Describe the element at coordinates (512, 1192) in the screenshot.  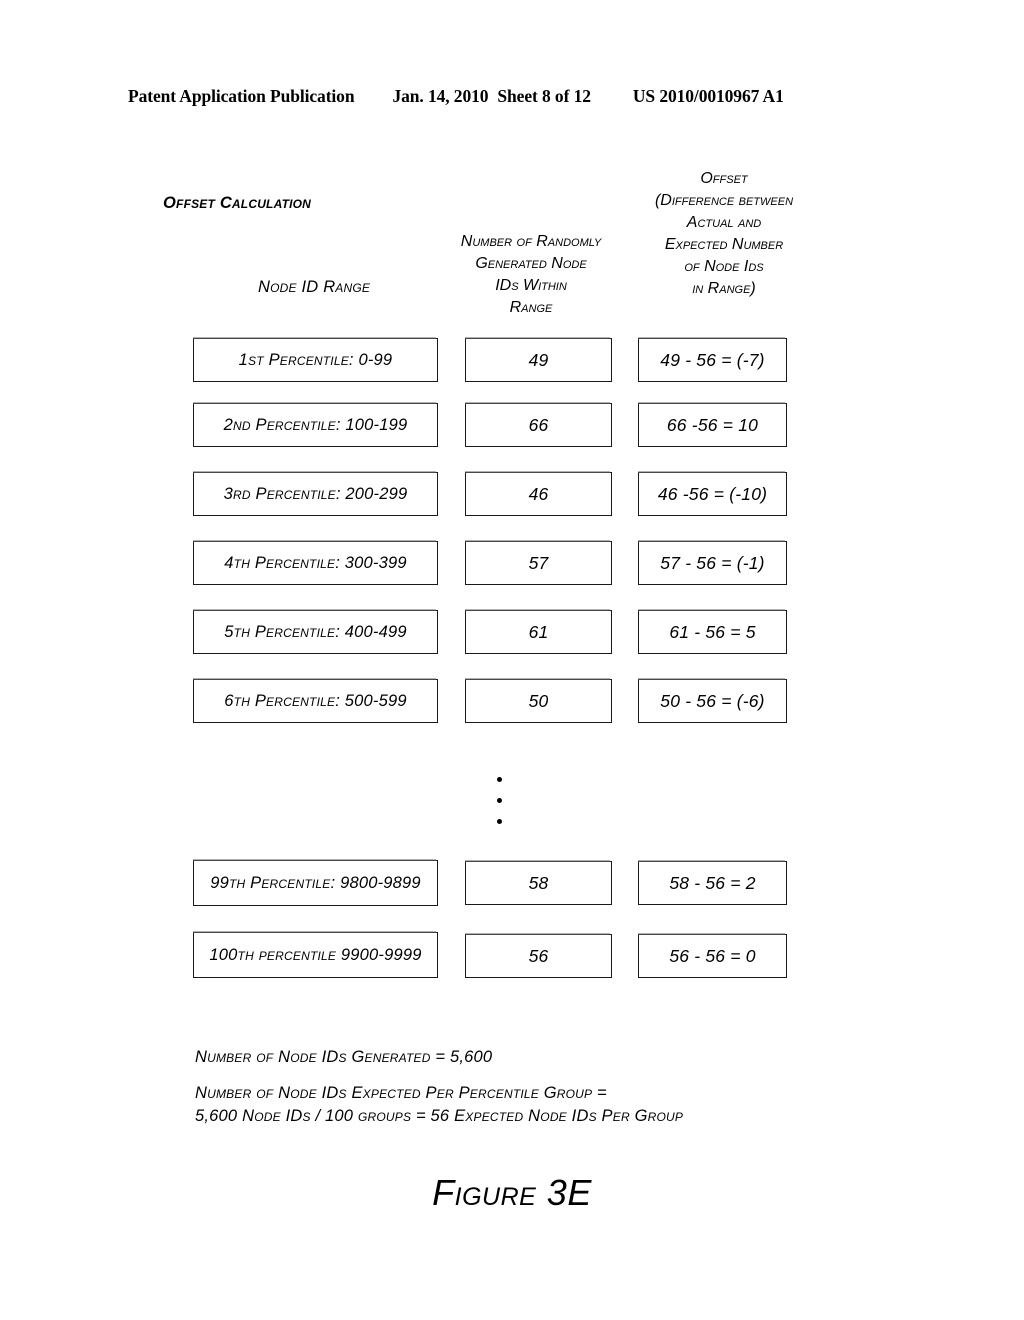
I see `figure-caption: Figure 3E` at that location.